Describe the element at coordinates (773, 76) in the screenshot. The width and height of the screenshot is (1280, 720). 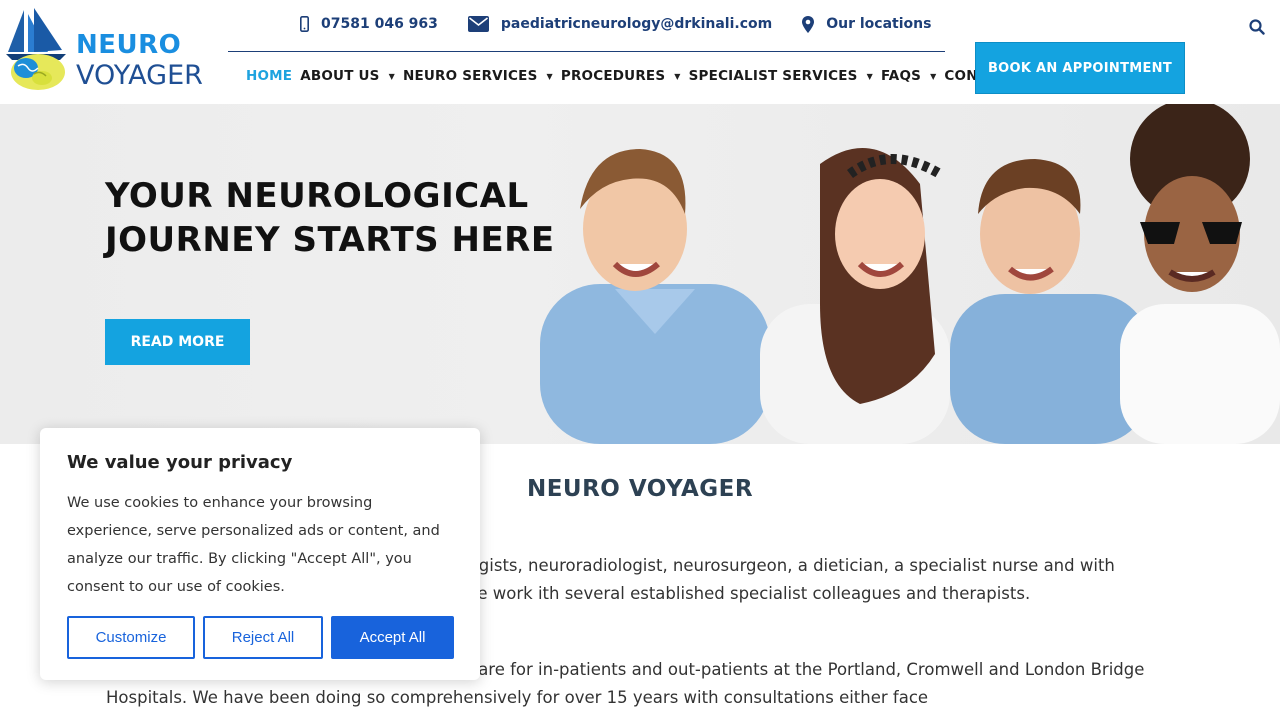
I see `nav-item-label: SPECIALIST SERVICES` at that location.